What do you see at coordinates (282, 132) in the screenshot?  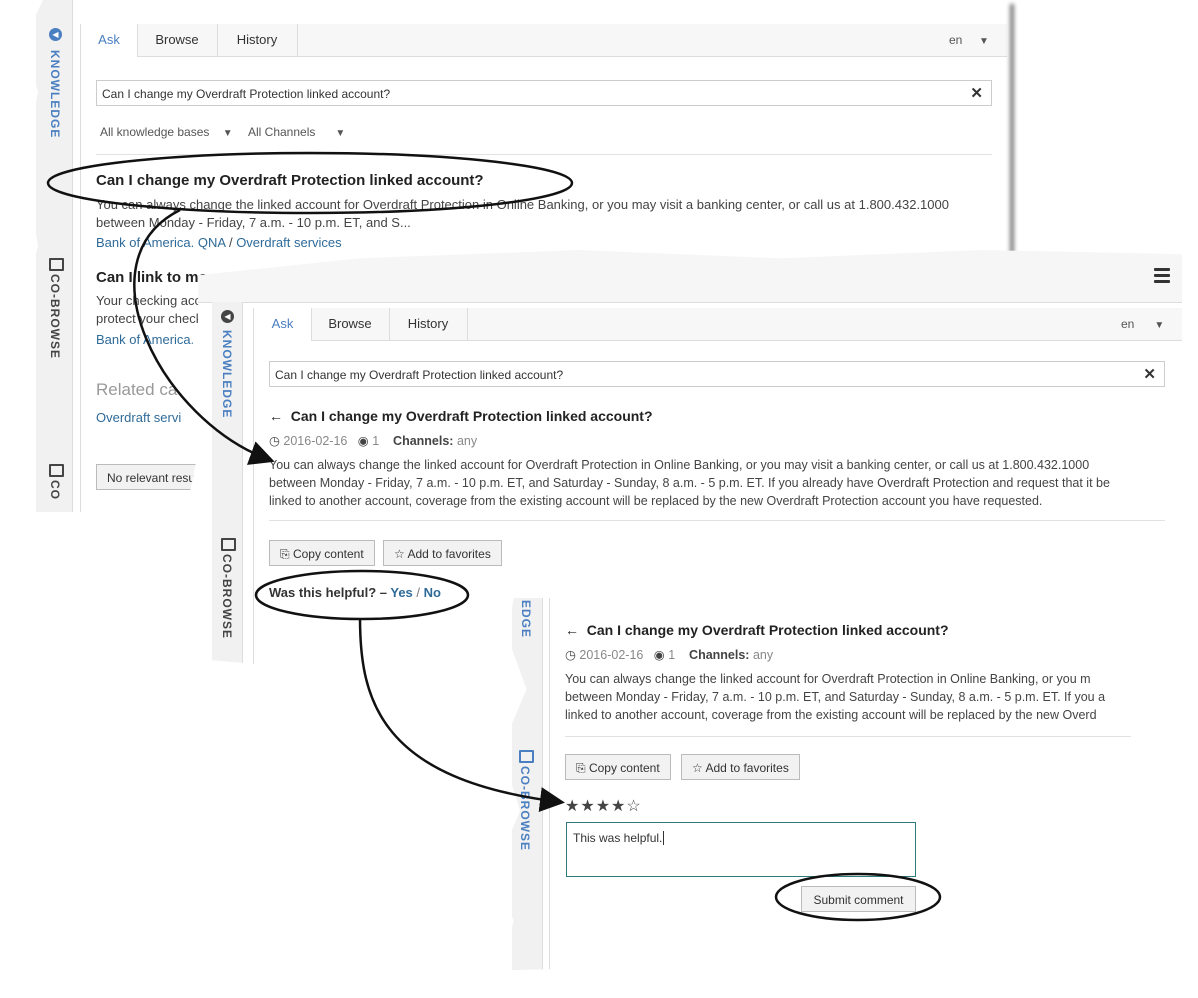 I see `filter-label: All Channels` at bounding box center [282, 132].